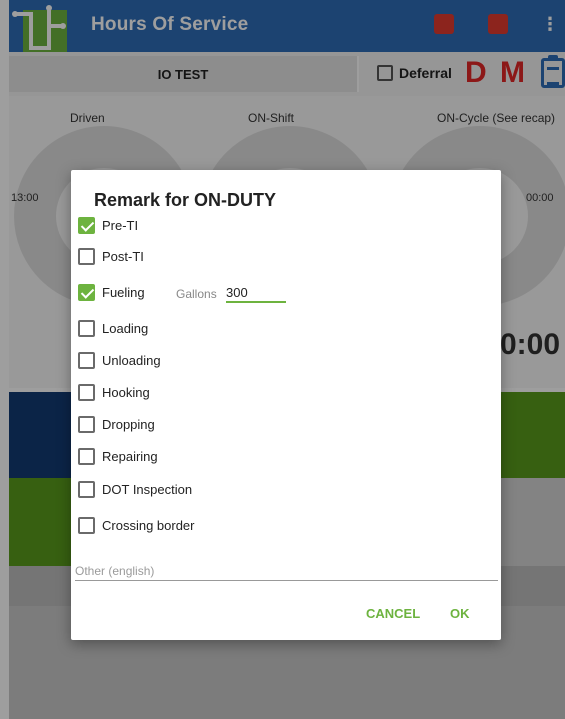 This screenshot has width=565, height=719. I want to click on option-label: Crossing border, so click(148, 525).